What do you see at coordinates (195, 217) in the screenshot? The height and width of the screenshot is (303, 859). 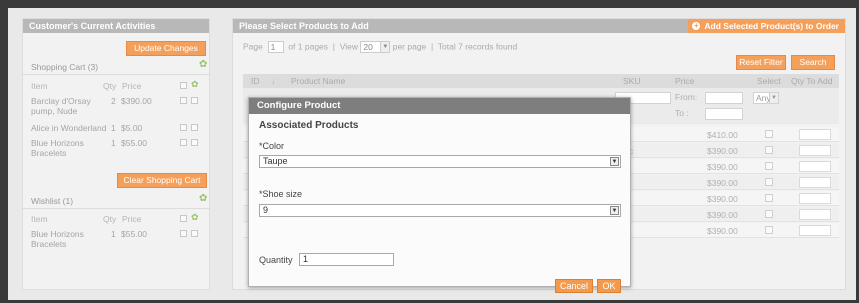 I see `move-col-icon: ✿` at bounding box center [195, 217].